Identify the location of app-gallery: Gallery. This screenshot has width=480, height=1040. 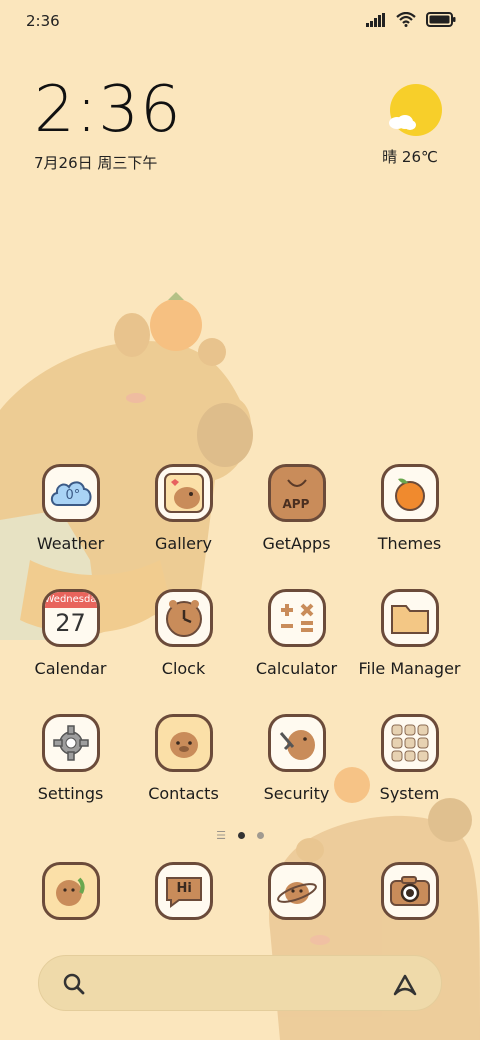
(183, 508).